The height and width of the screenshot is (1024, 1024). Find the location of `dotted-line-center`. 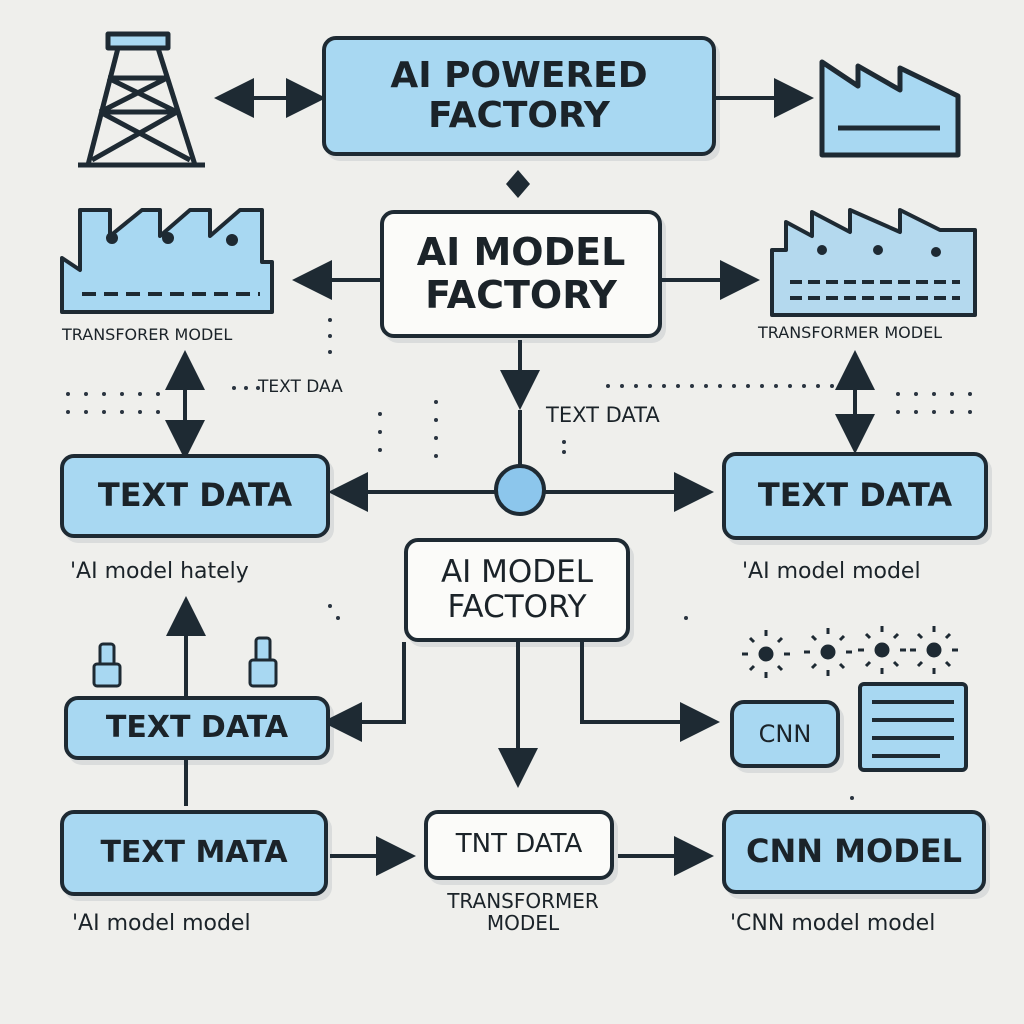

dotted-line-center is located at coordinates (720, 386).